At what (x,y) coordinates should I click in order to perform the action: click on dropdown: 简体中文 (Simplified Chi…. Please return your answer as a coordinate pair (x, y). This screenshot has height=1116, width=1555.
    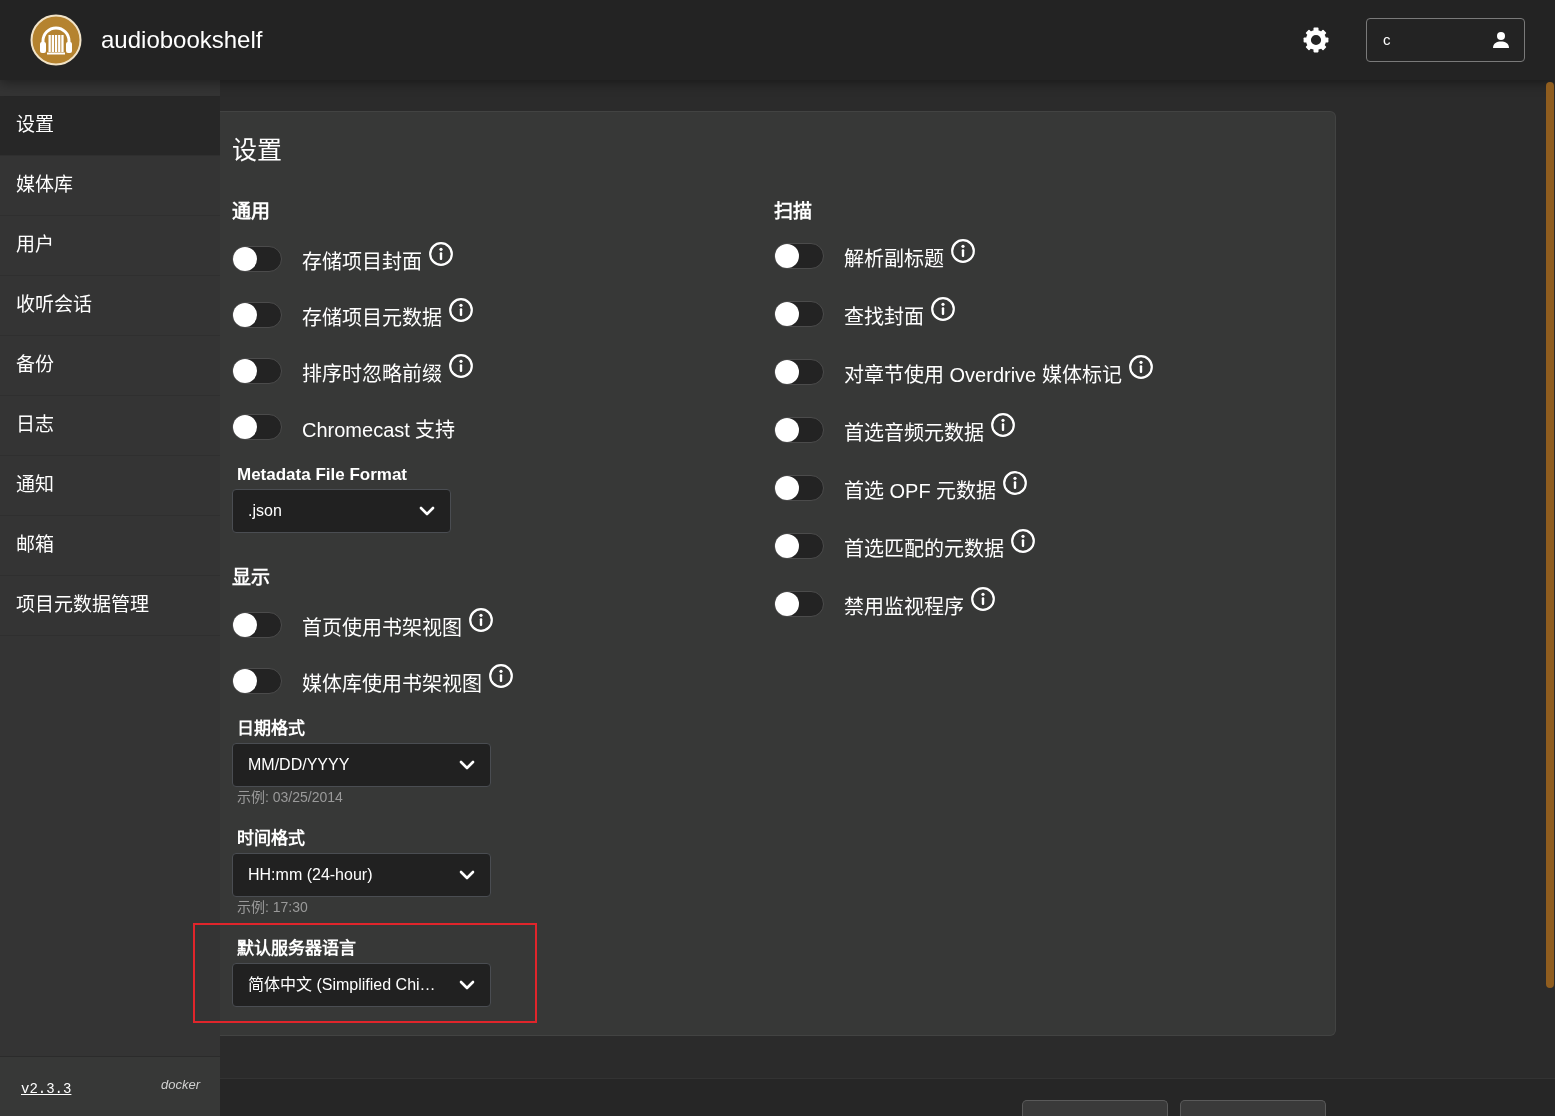
    Looking at the image, I should click on (361, 985).